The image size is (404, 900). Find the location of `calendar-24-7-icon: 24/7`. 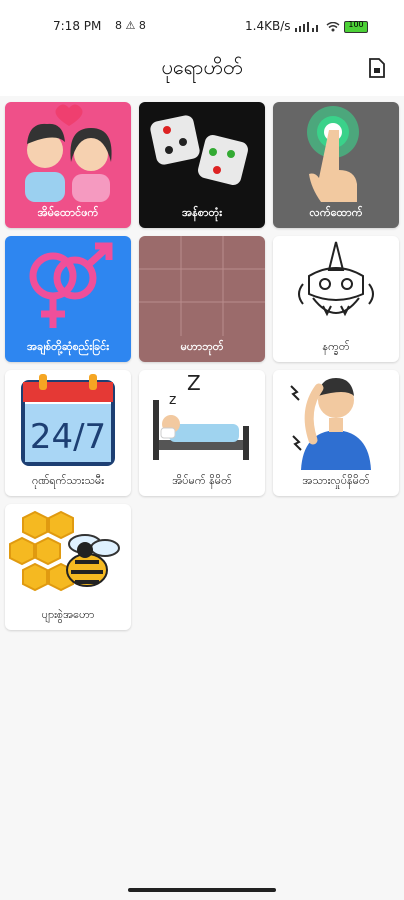

calendar-24-7-icon: 24/7 is located at coordinates (68, 420).